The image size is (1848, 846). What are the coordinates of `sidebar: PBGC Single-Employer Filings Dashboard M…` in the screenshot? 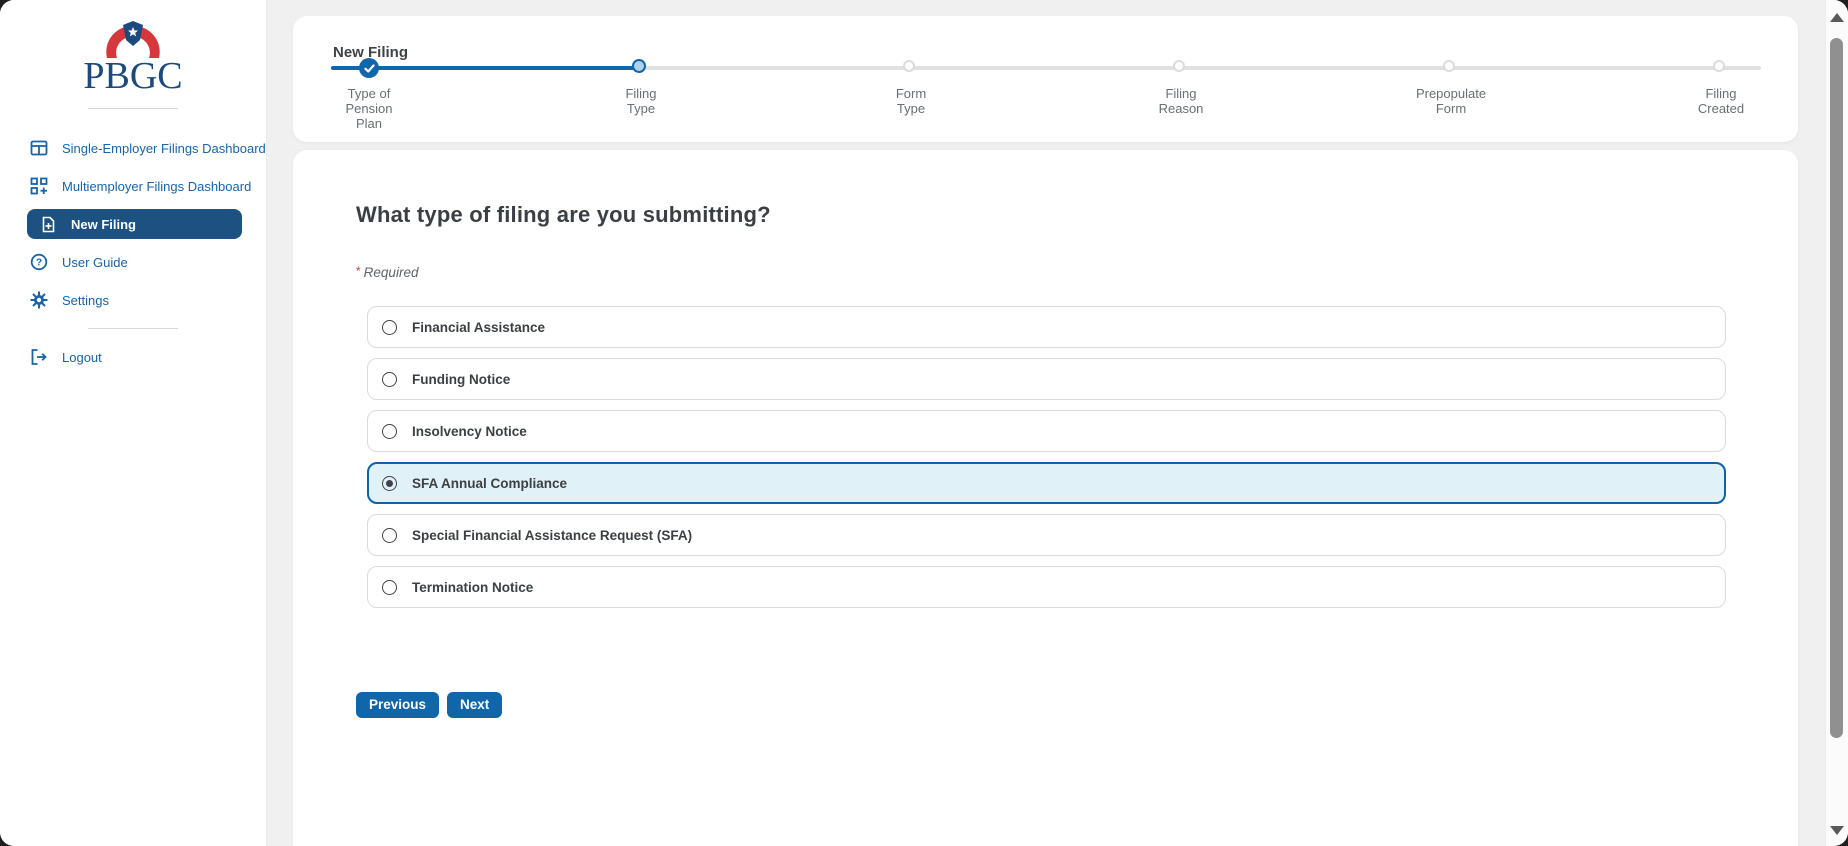 It's located at (133, 423).